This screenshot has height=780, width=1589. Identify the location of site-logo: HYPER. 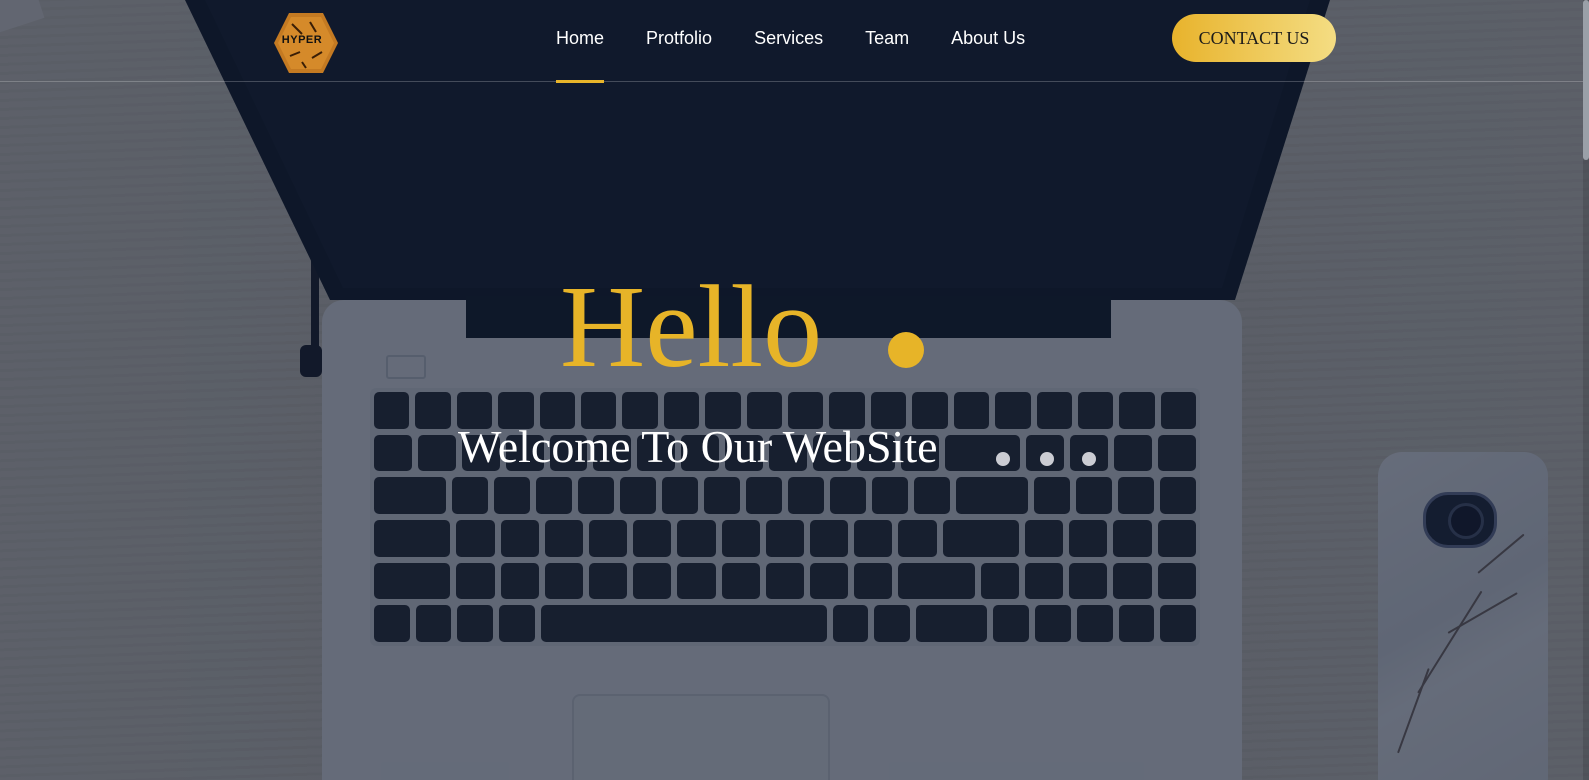
(306, 43).